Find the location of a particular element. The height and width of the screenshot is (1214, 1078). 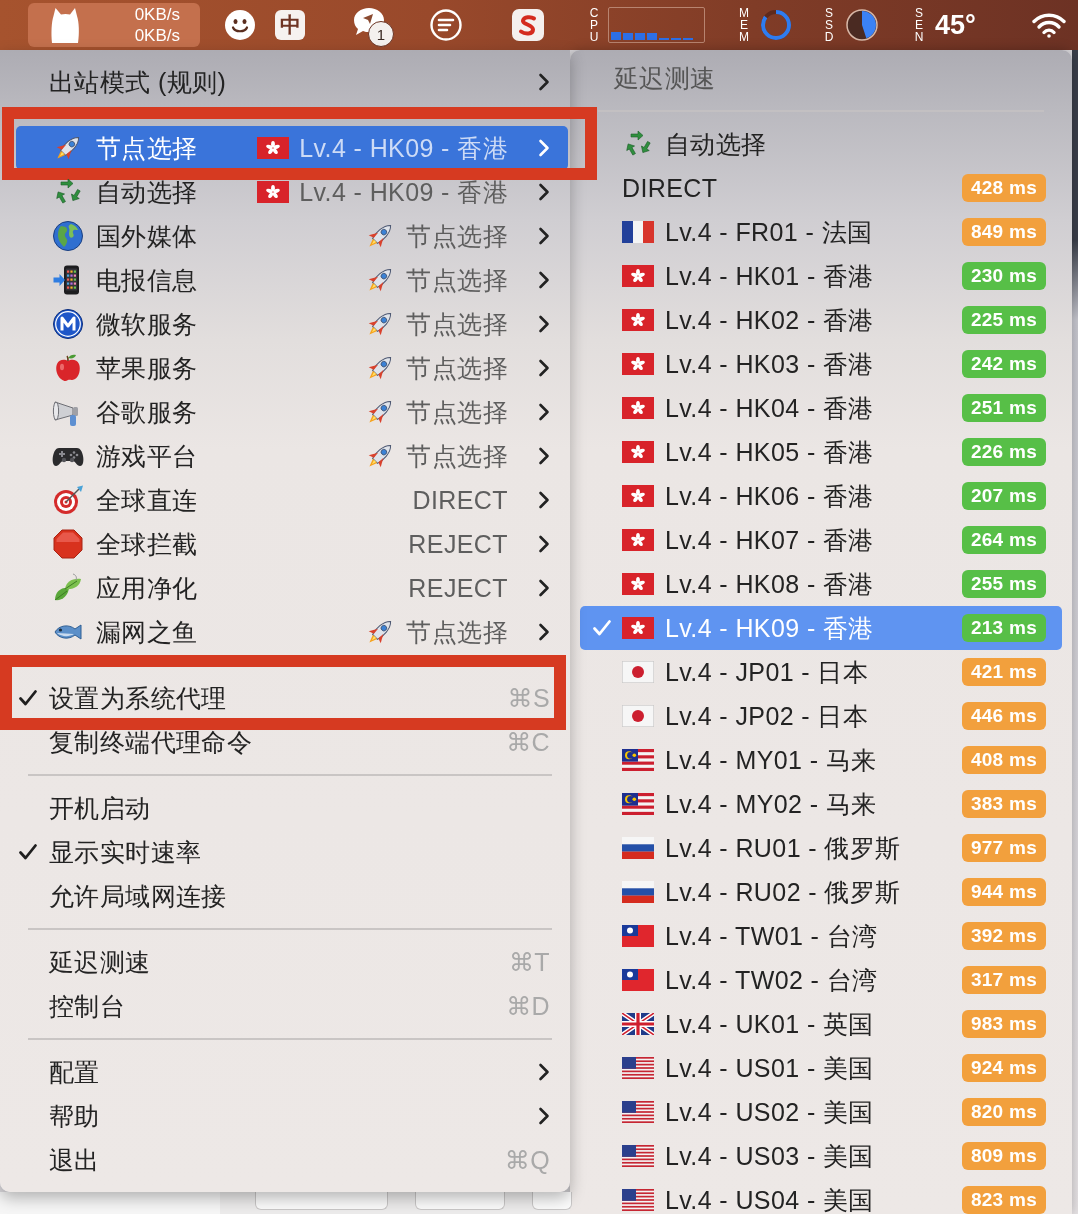

menu-item: 复制终端代理命令 ⌘C is located at coordinates (292, 742).